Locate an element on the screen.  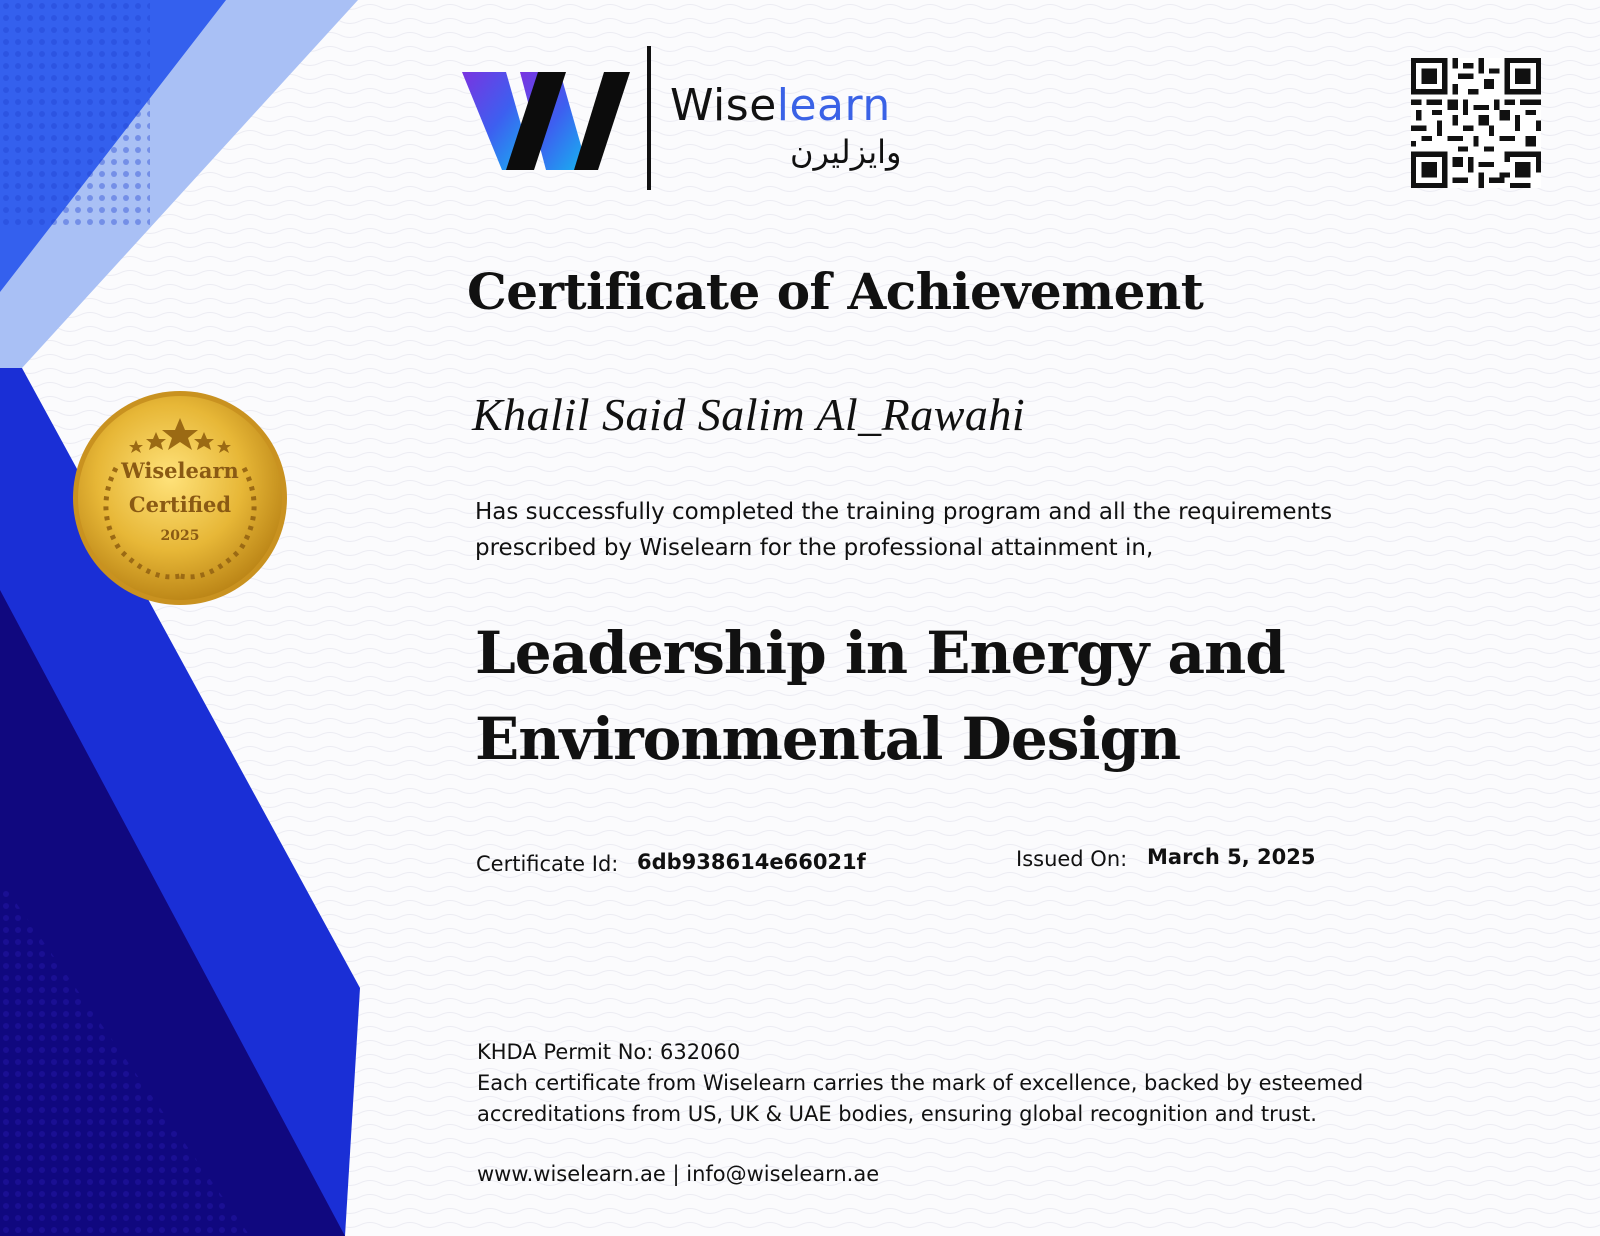
logo-divider is located at coordinates (649, 118).